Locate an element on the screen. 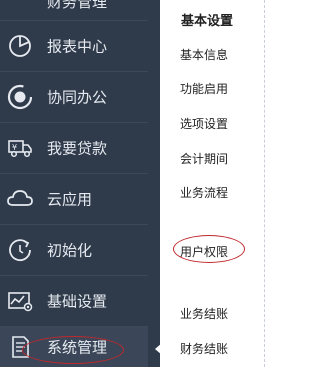 This screenshot has height=367, width=320. sidebar-item-reports: 报表中心 is located at coordinates (74, 46).